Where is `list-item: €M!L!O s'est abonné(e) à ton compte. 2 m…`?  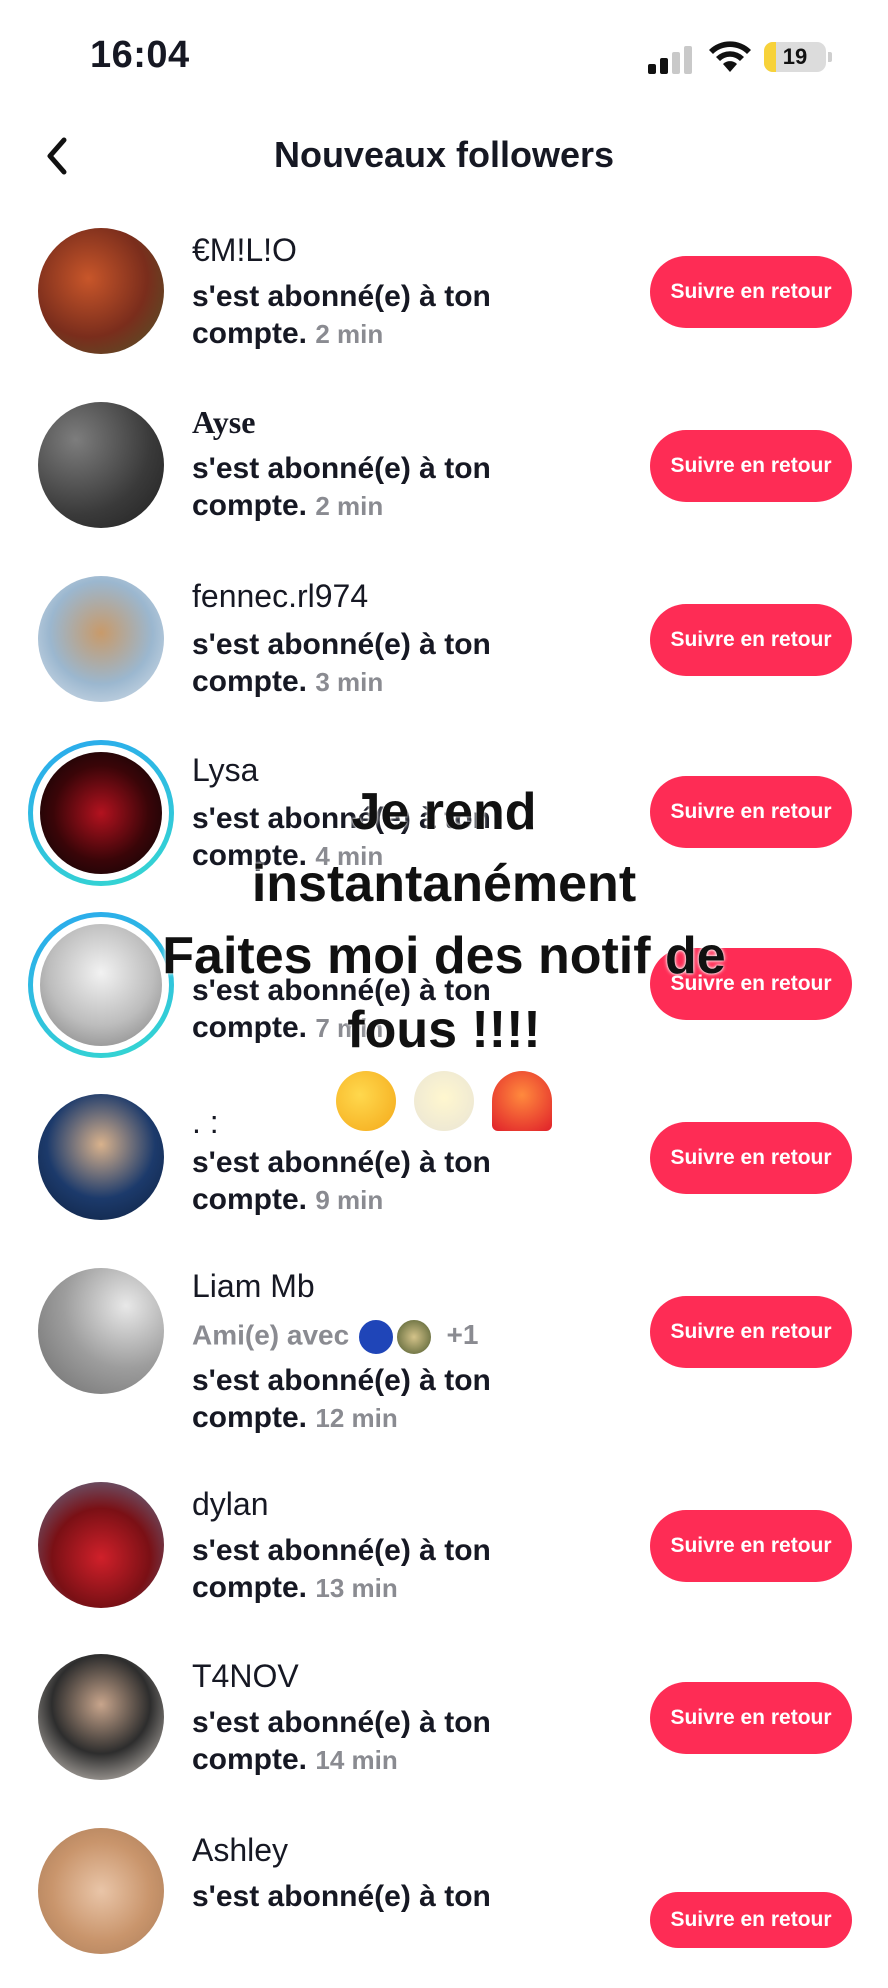
list-item: €M!L!O s'est abonné(e) à ton compte. 2 m… is located at coordinates (444, 308).